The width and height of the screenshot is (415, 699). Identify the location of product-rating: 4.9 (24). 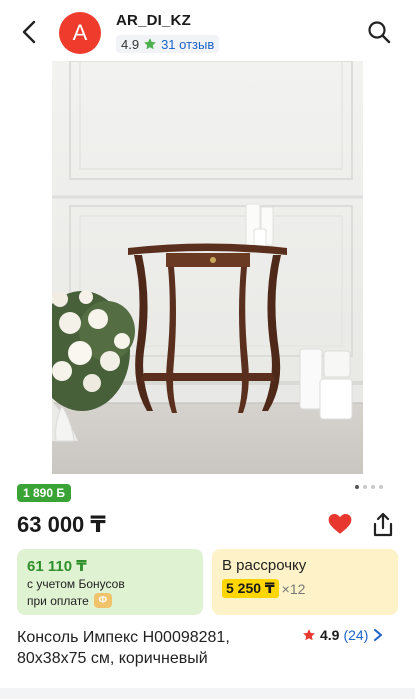
(343, 635).